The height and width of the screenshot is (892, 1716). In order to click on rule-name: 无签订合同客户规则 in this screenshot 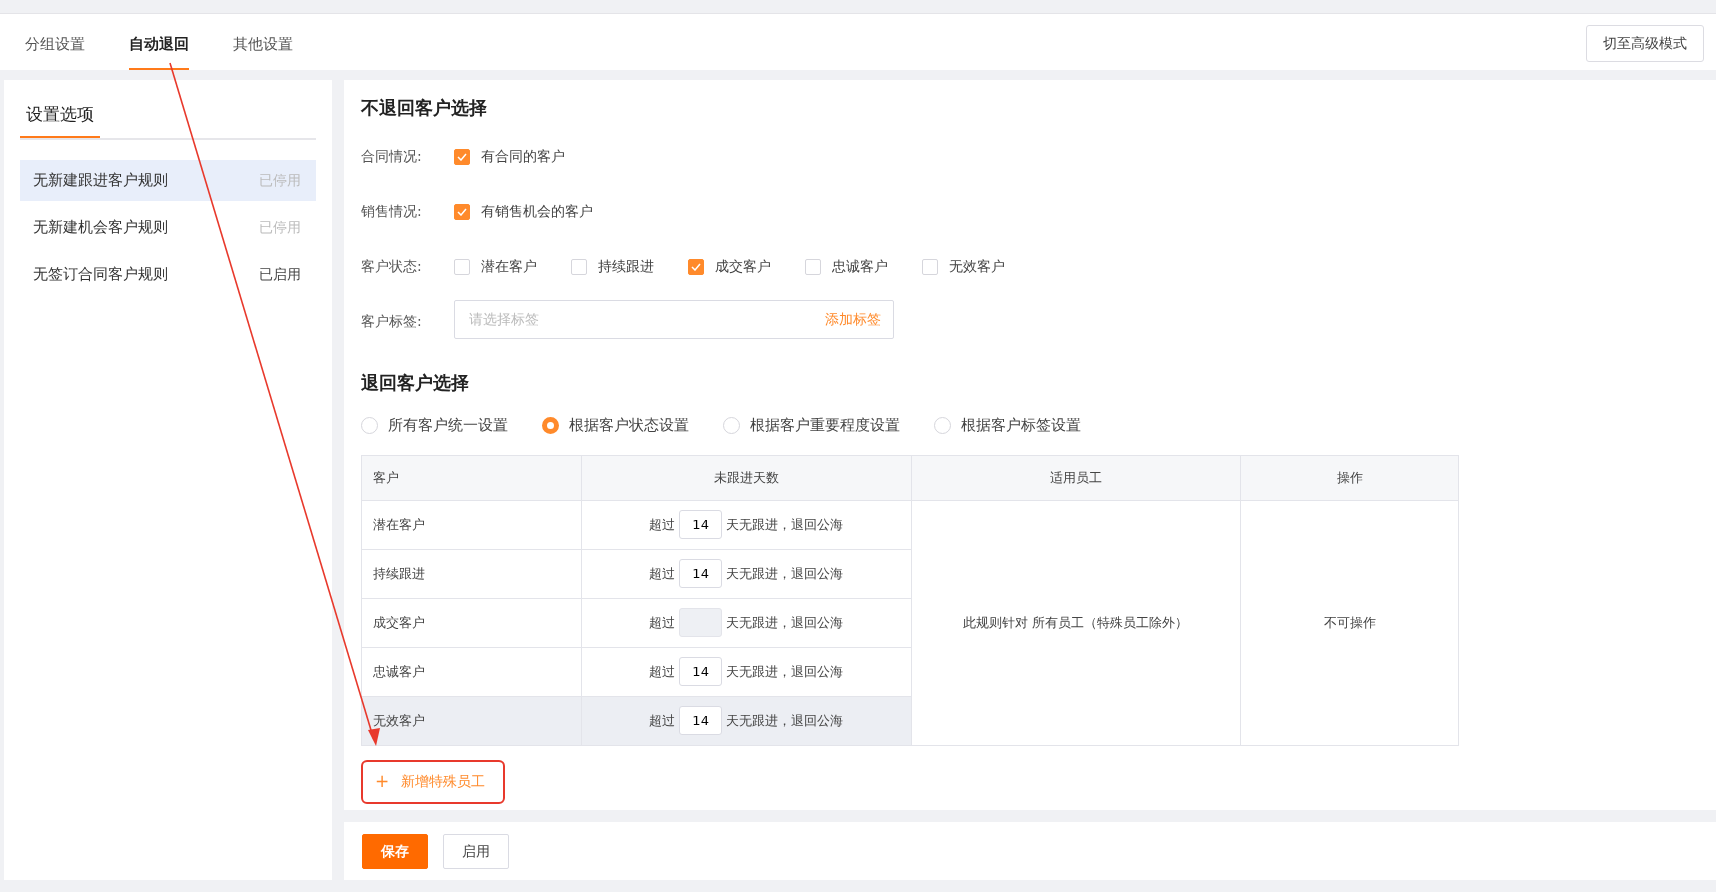, I will do `click(100, 274)`.